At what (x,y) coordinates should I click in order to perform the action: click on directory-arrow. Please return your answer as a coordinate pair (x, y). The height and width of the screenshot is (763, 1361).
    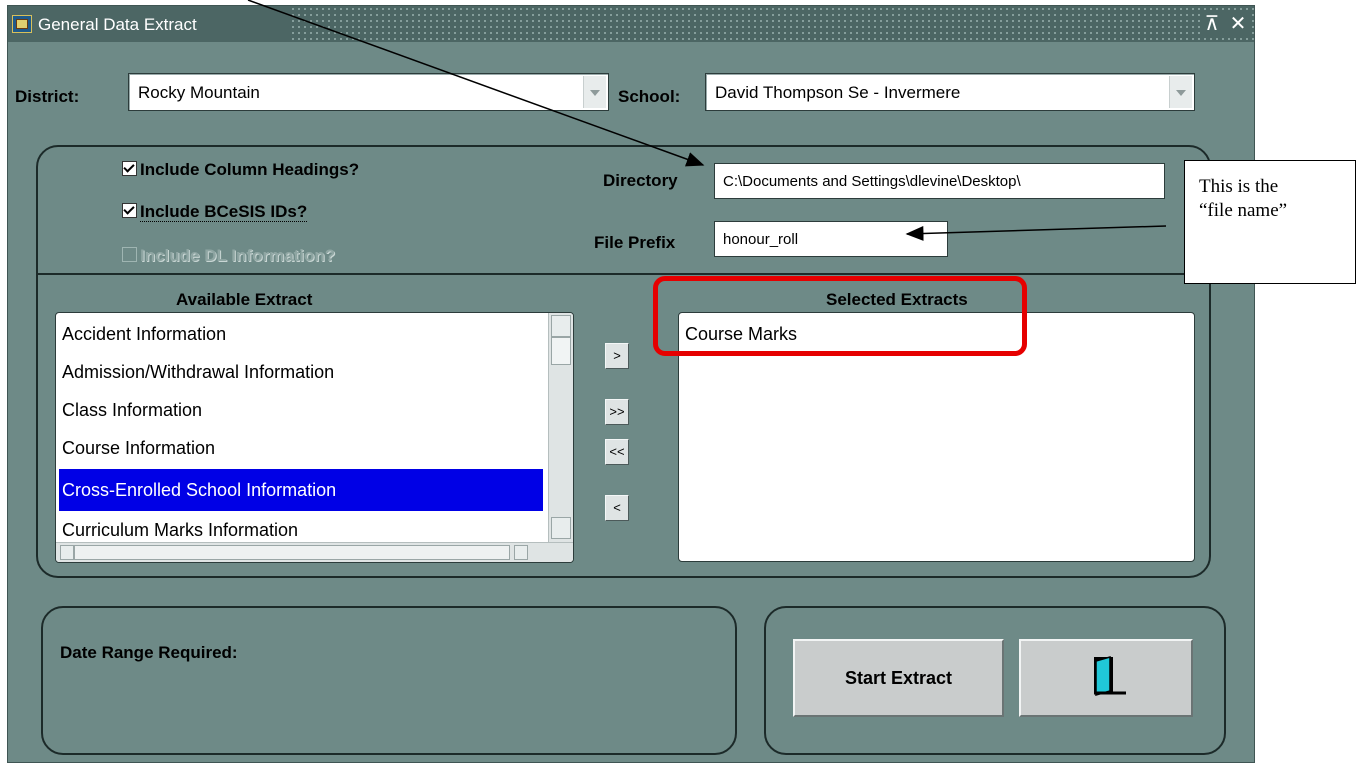
    Looking at the image, I should click on (476, 83).